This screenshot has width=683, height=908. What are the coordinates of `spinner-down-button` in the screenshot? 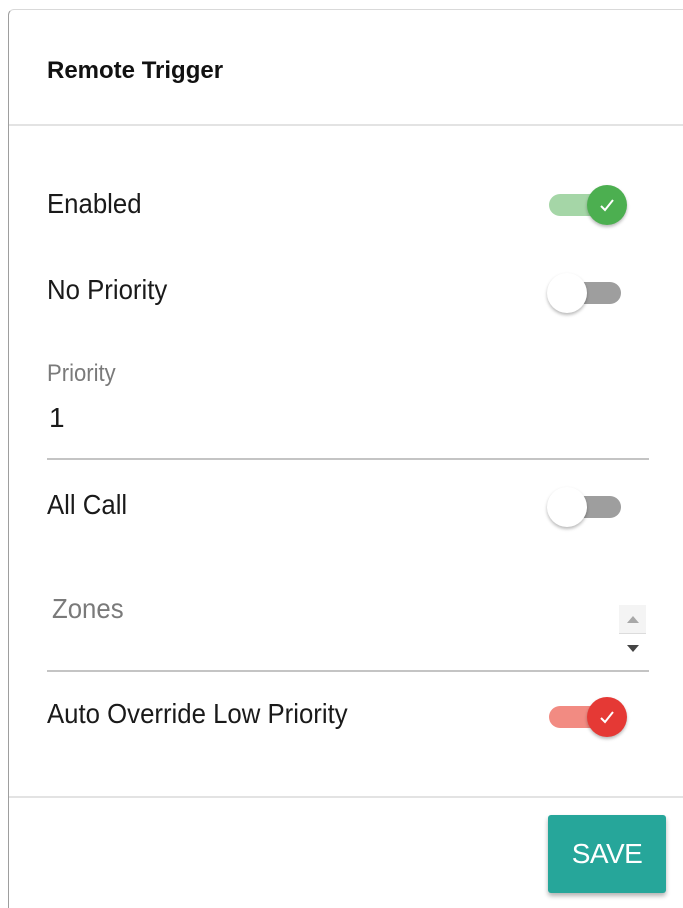 It's located at (632, 648).